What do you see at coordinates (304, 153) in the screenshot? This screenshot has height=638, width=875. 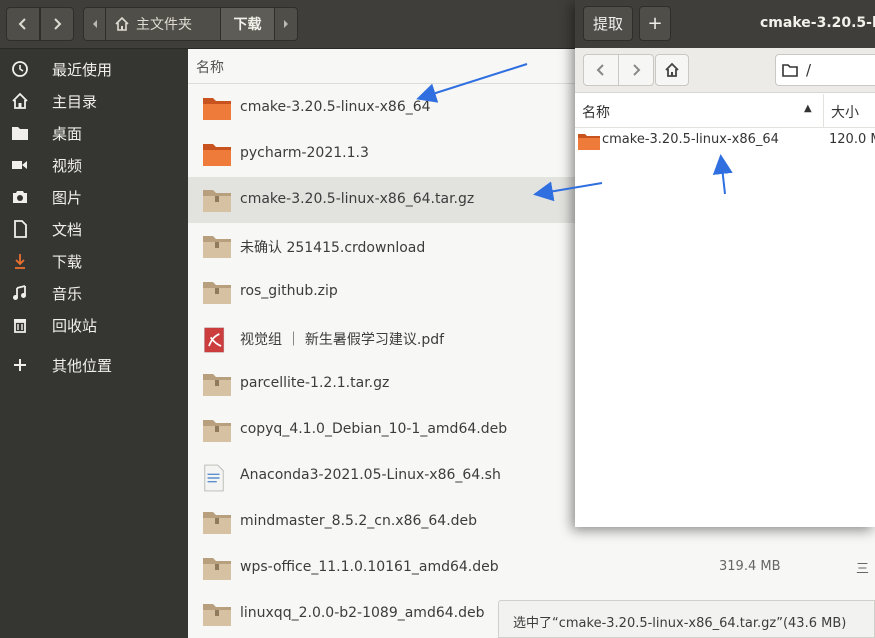 I see `file-name: pycharm-2021.1.3` at bounding box center [304, 153].